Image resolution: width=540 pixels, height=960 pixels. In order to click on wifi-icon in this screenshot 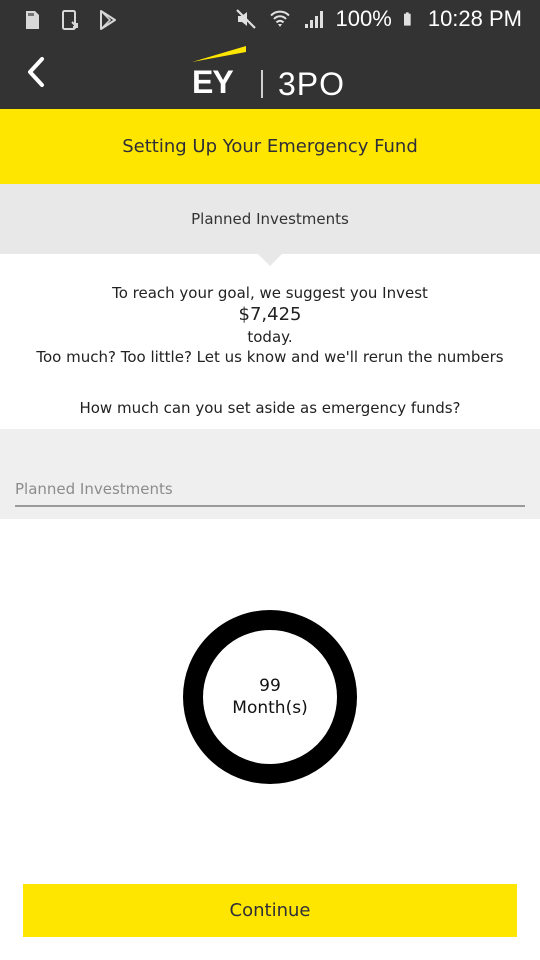, I will do `click(279, 18)`.